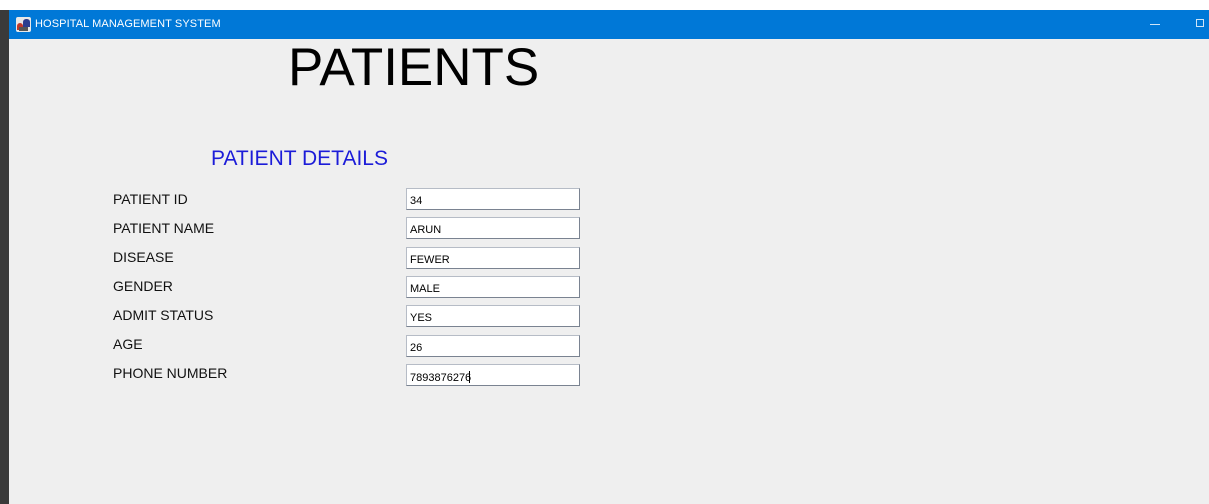 Image resolution: width=1209 pixels, height=504 pixels. What do you see at coordinates (170, 373) in the screenshot?
I see `phone-number-label: PHONE NUMBER` at bounding box center [170, 373].